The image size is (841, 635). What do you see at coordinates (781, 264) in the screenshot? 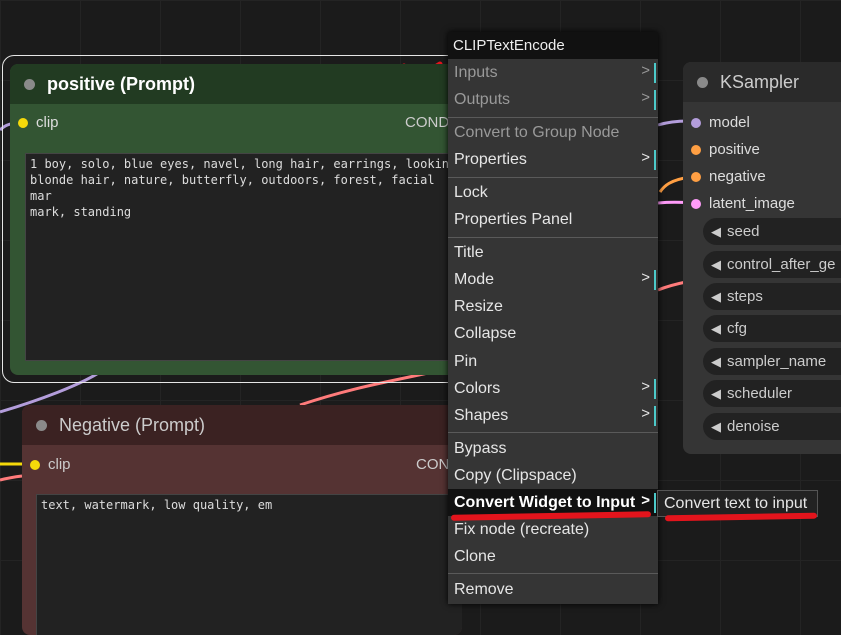
I see `widget-label: control_after_ge` at bounding box center [781, 264].